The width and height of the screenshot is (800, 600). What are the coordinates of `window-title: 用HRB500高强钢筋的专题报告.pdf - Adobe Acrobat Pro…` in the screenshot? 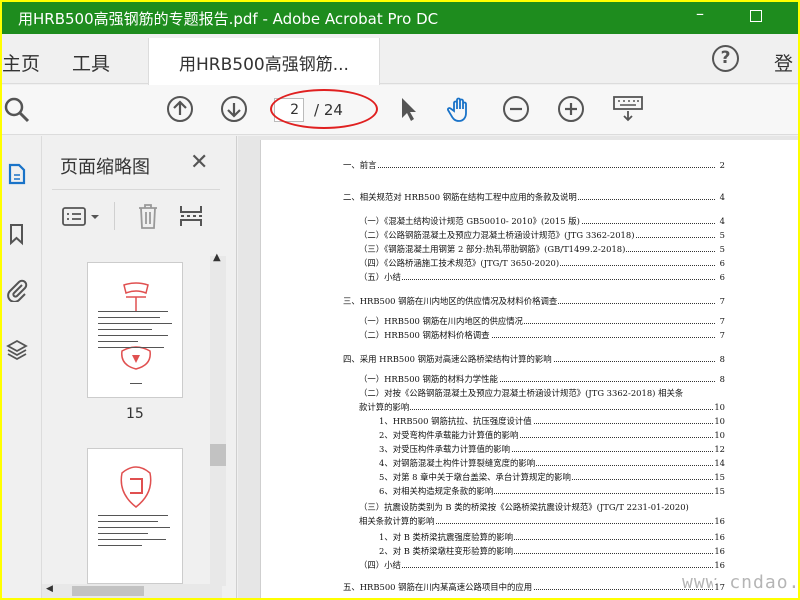 It's located at (228, 19).